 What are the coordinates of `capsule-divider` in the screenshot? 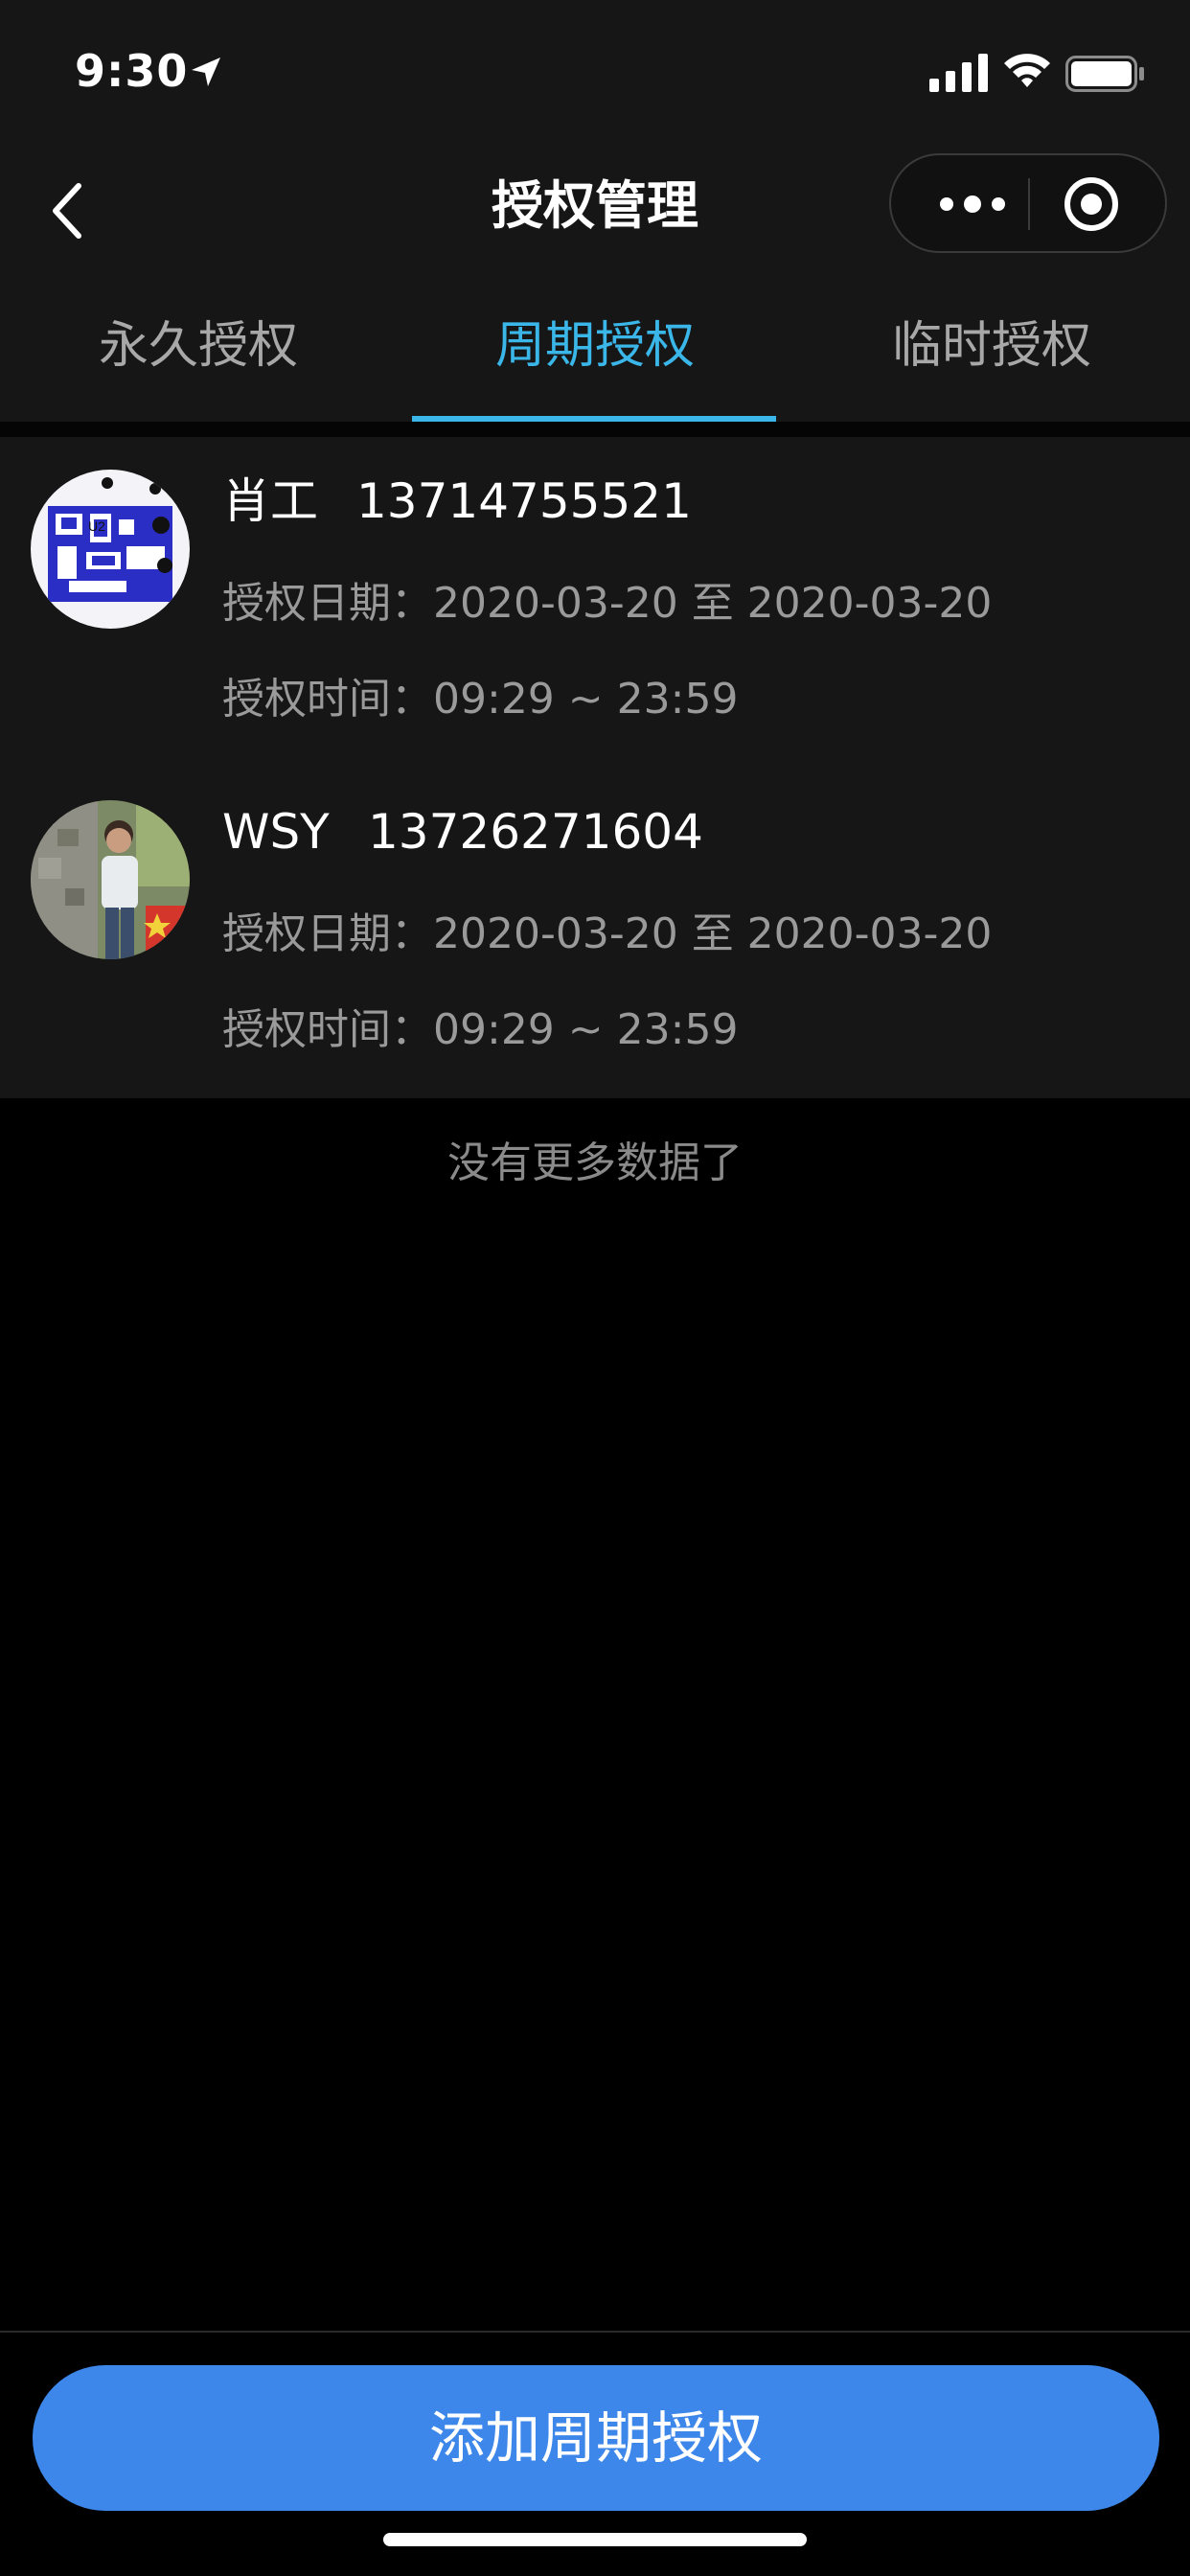 It's located at (1029, 204).